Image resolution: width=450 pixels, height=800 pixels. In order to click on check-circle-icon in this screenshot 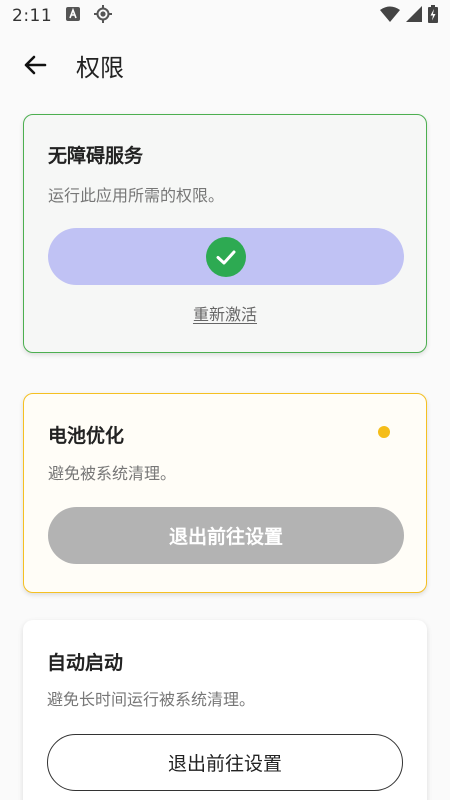, I will do `click(226, 256)`.